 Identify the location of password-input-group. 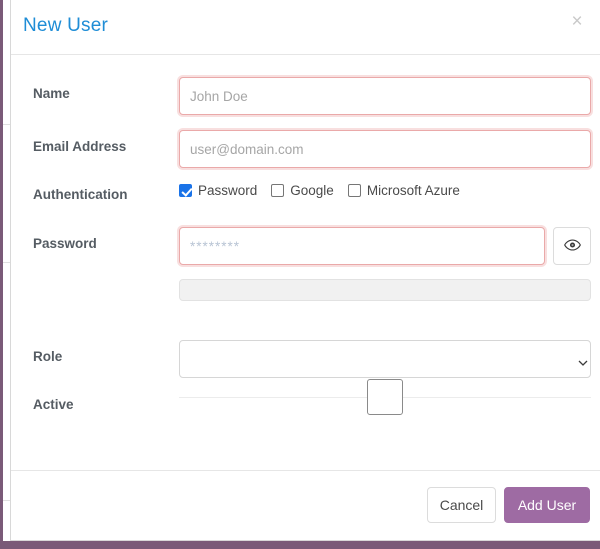
(385, 246).